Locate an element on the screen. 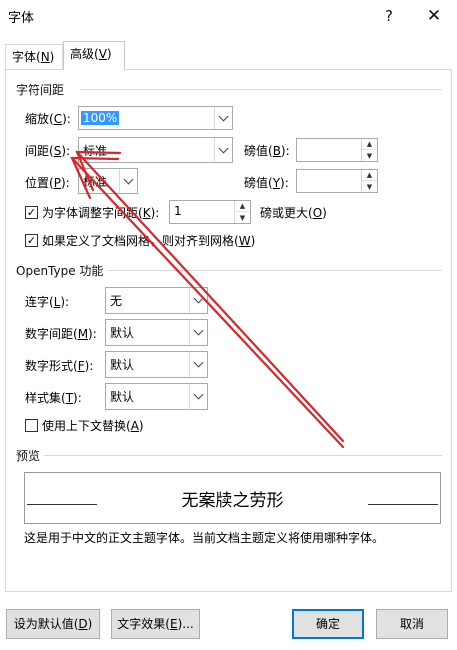 The image size is (457, 650). ligatures-combo: 无 is located at coordinates (156, 300).